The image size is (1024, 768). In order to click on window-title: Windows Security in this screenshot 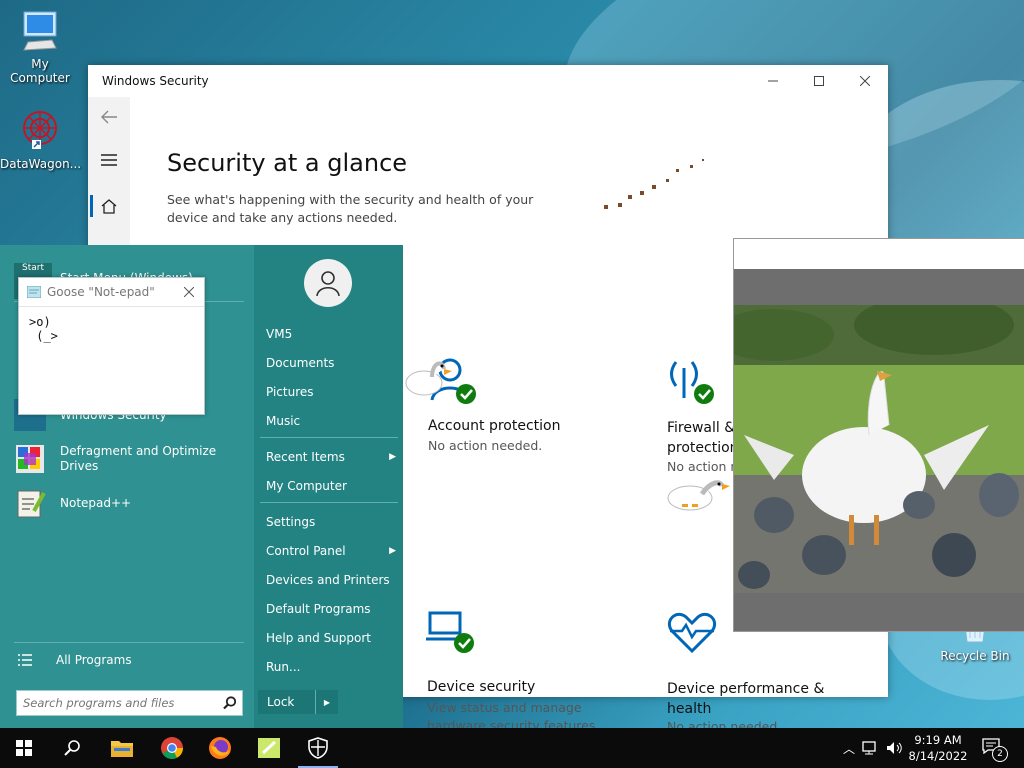, I will do `click(155, 81)`.